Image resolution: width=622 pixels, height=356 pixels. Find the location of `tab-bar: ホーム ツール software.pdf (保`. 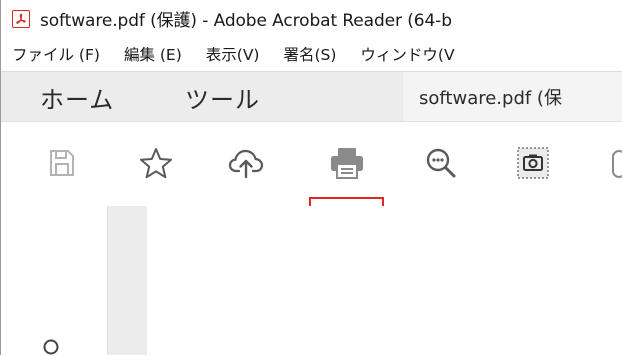

tab-bar: ホーム ツール software.pdf (保 is located at coordinates (311, 96).